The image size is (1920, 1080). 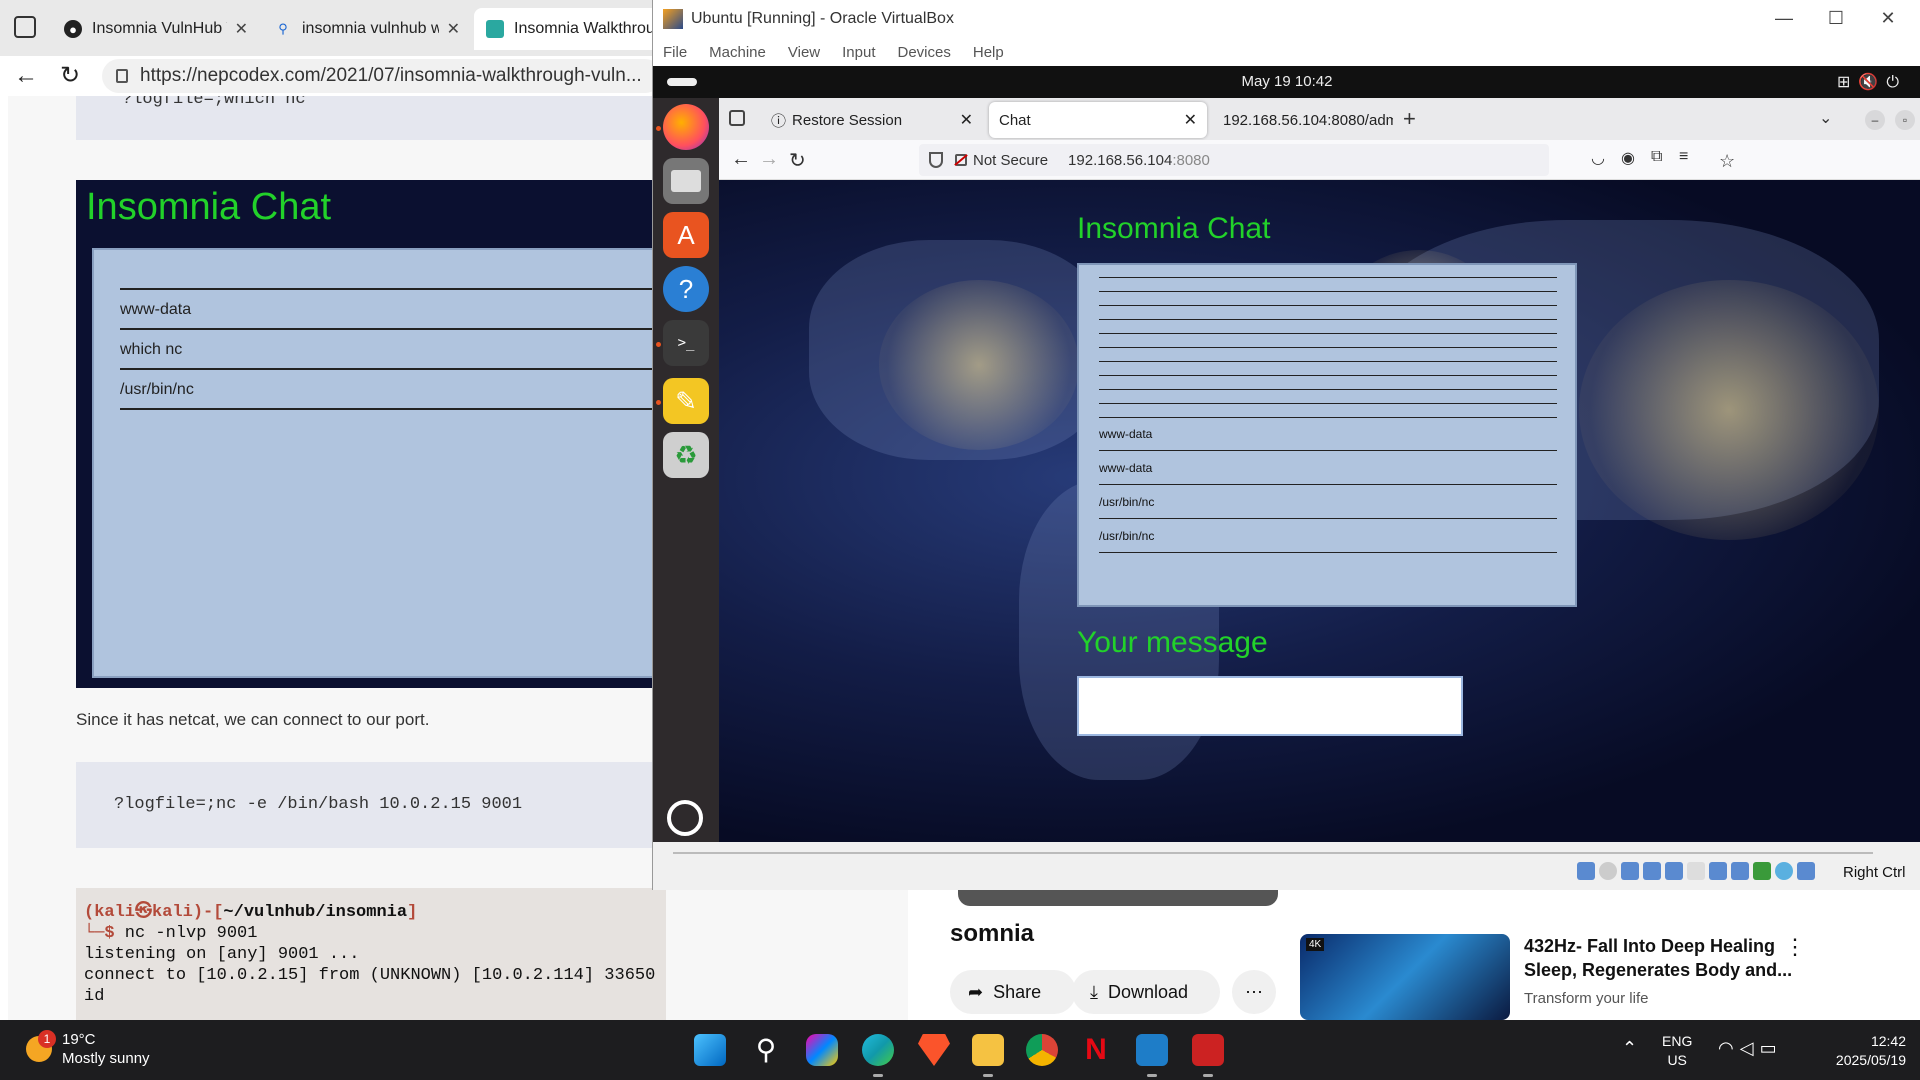 I want to click on recording-icon, so click(x=1740, y=871).